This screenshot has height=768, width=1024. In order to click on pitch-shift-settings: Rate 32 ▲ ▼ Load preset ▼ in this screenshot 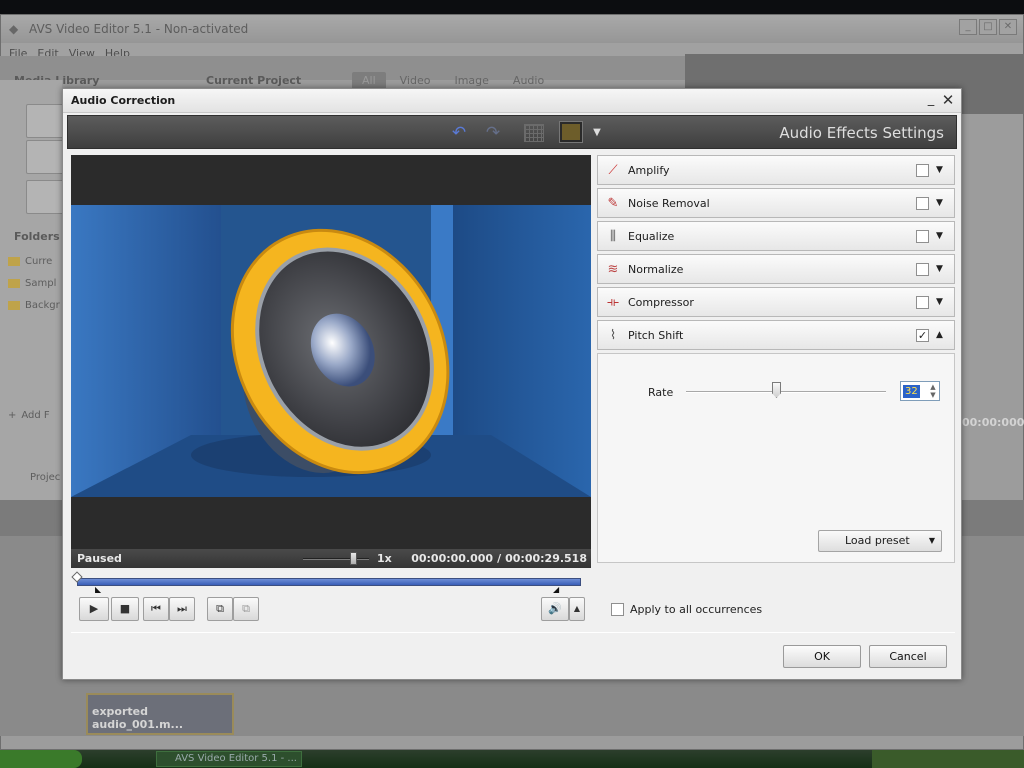, I will do `click(776, 458)`.